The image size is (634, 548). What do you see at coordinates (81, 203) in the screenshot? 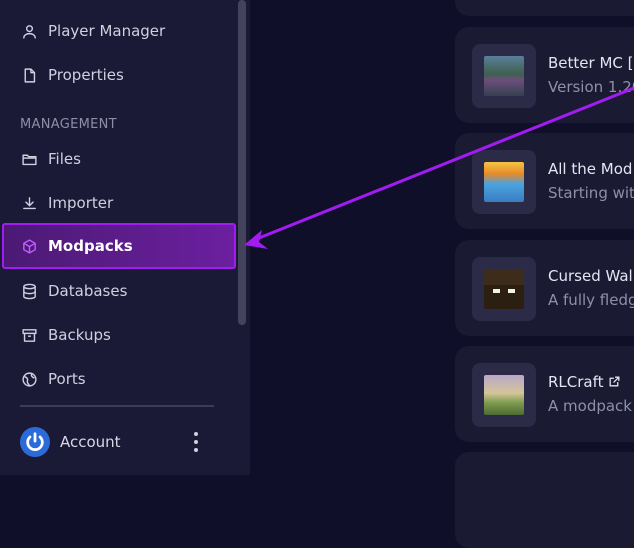
I see `sidebar-item-label: Importer` at bounding box center [81, 203].